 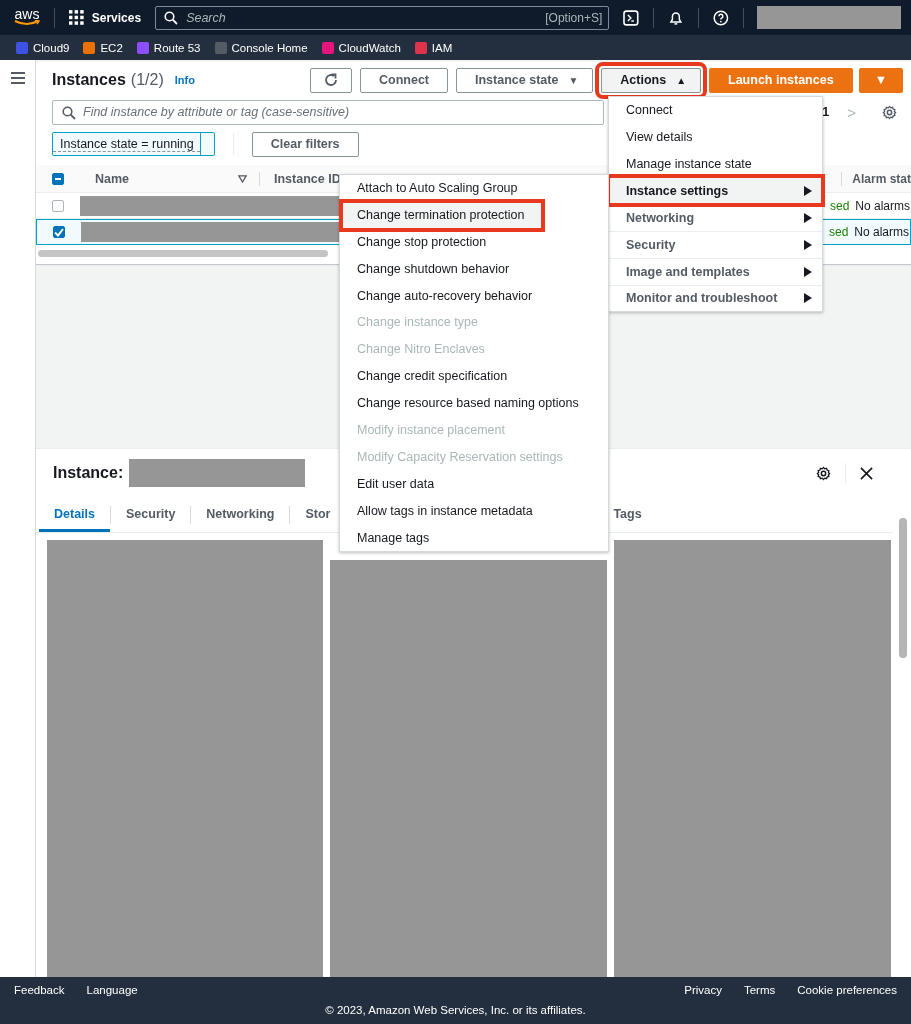 I want to click on panel-title: Instance:, so click(x=88, y=473).